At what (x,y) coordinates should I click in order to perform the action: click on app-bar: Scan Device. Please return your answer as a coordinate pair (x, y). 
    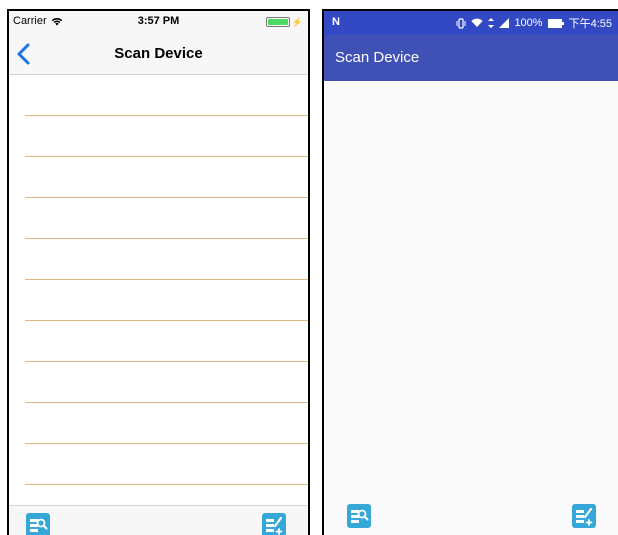
    Looking at the image, I should click on (471, 58).